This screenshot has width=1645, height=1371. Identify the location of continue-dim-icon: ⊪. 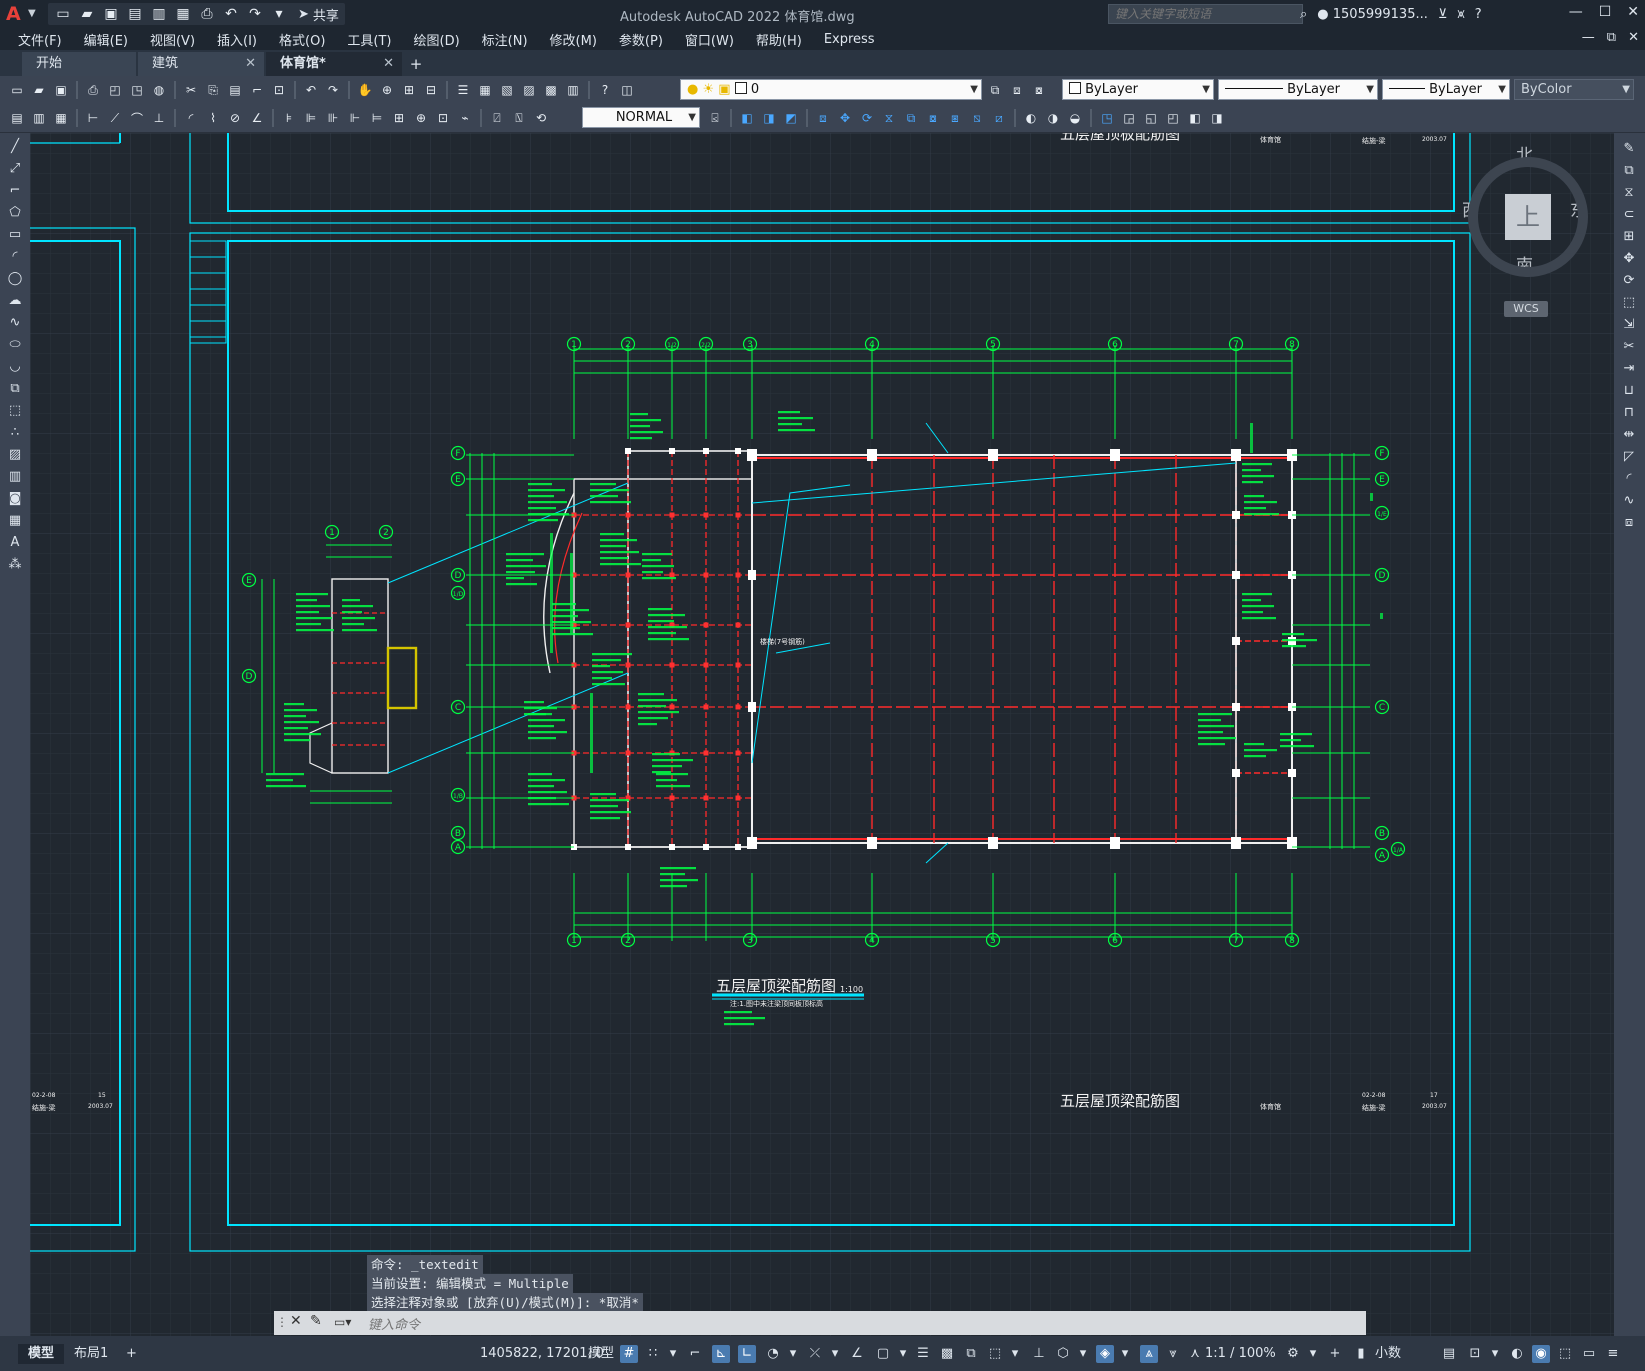
(333, 118).